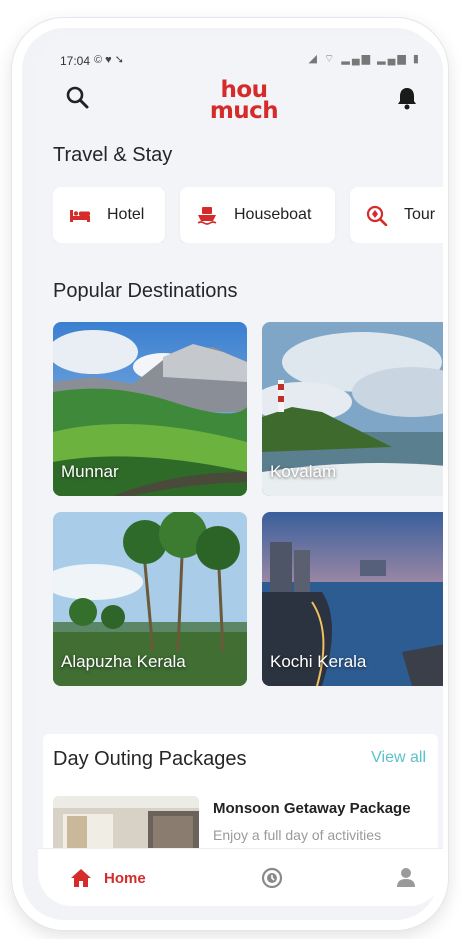  What do you see at coordinates (150, 759) in the screenshot?
I see `packages-section-title: Day Outing Packages` at bounding box center [150, 759].